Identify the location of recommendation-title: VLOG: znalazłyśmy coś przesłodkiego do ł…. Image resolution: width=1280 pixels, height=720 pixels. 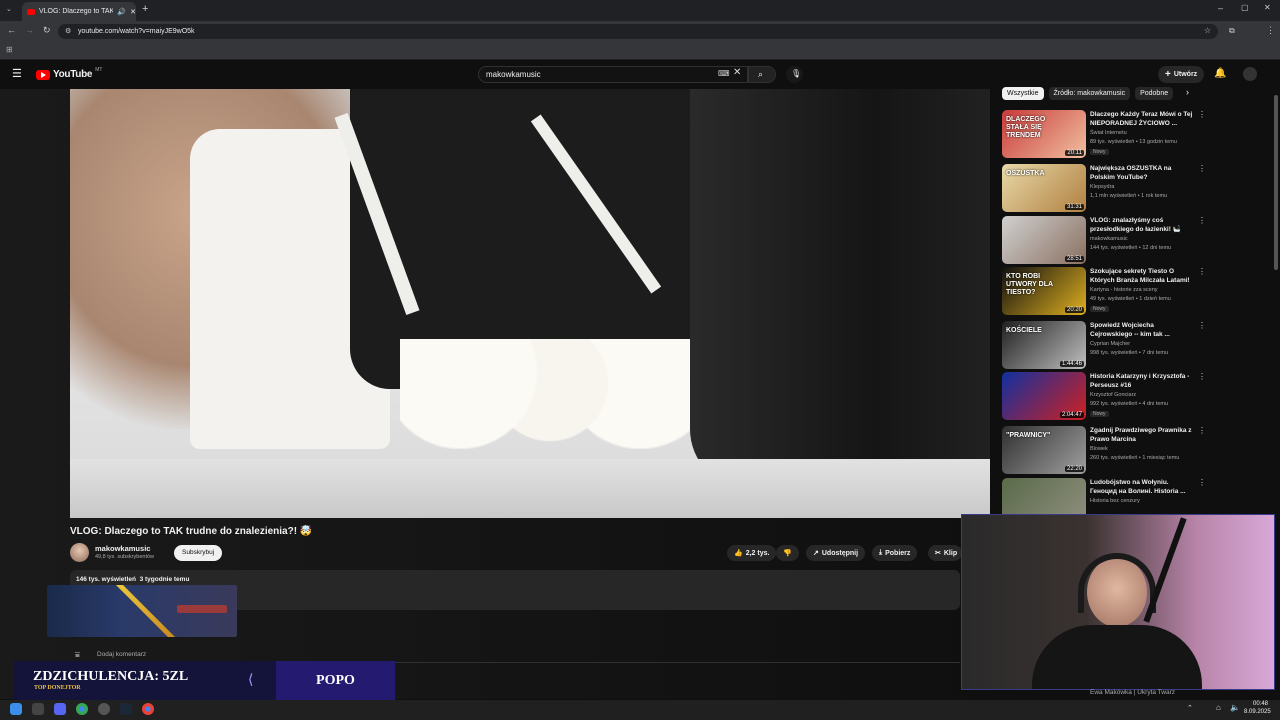
(1143, 225).